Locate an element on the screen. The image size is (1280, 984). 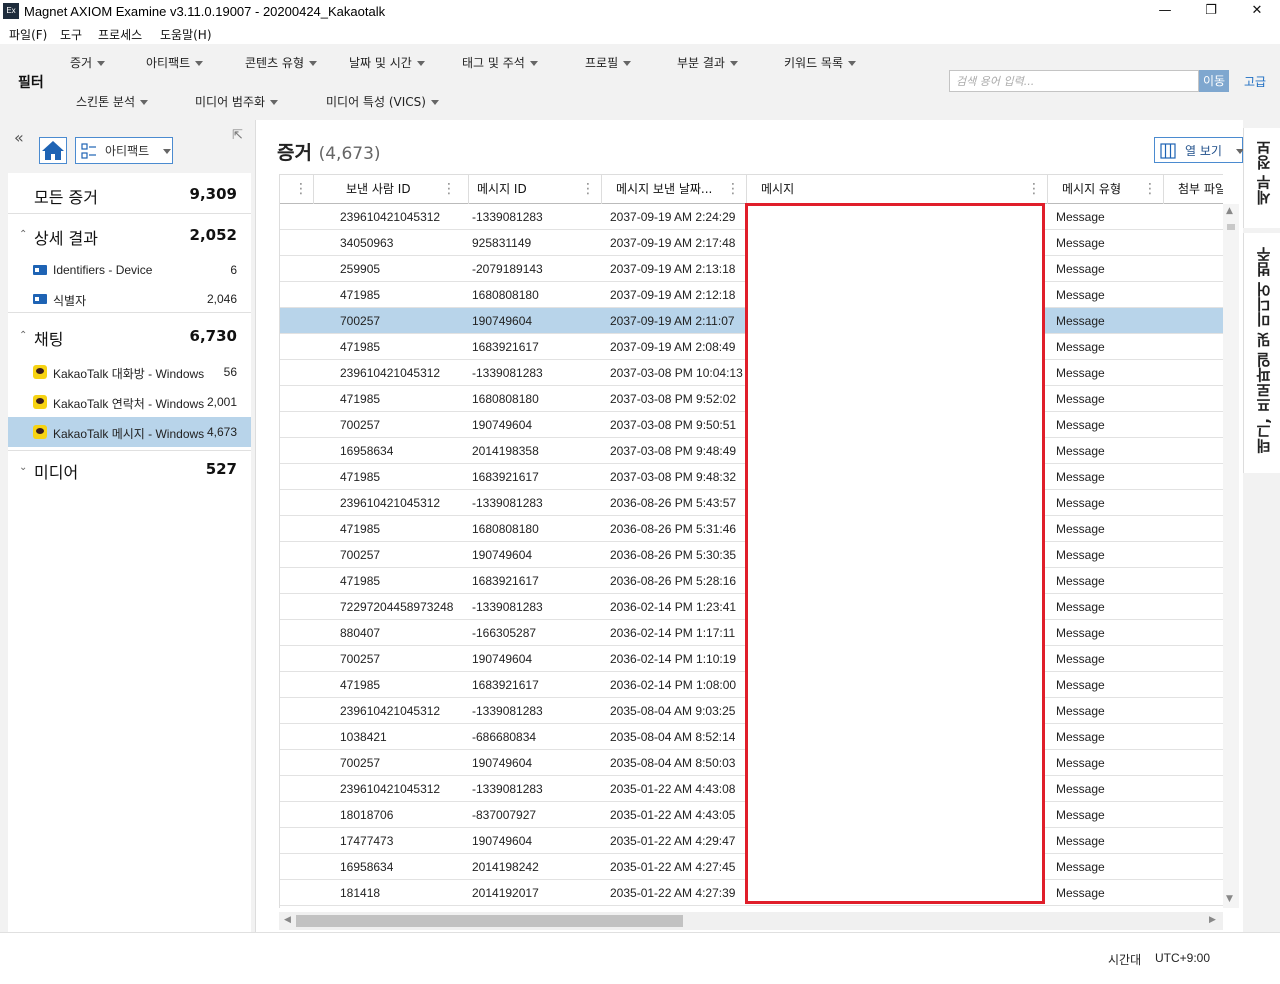
scroll-up-icon: ▲ is located at coordinates (1229, 211).